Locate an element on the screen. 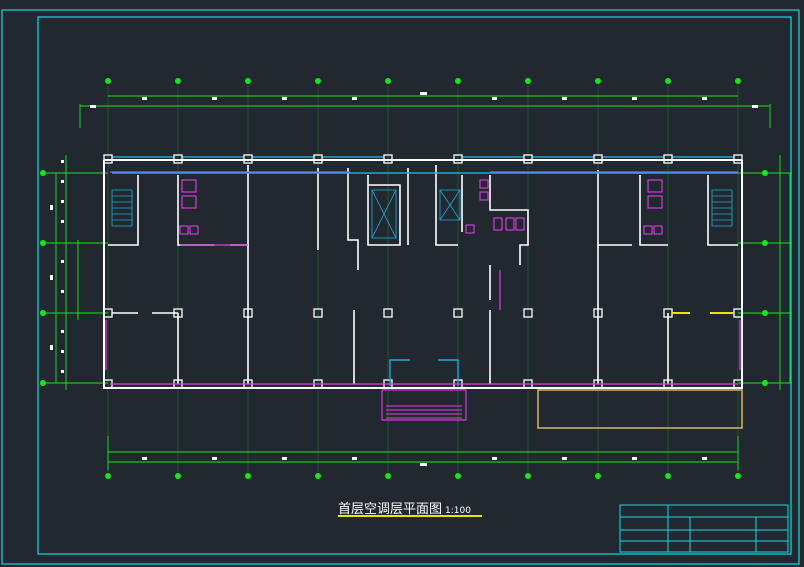  toilet-fixtures is located at coordinates (421, 207).